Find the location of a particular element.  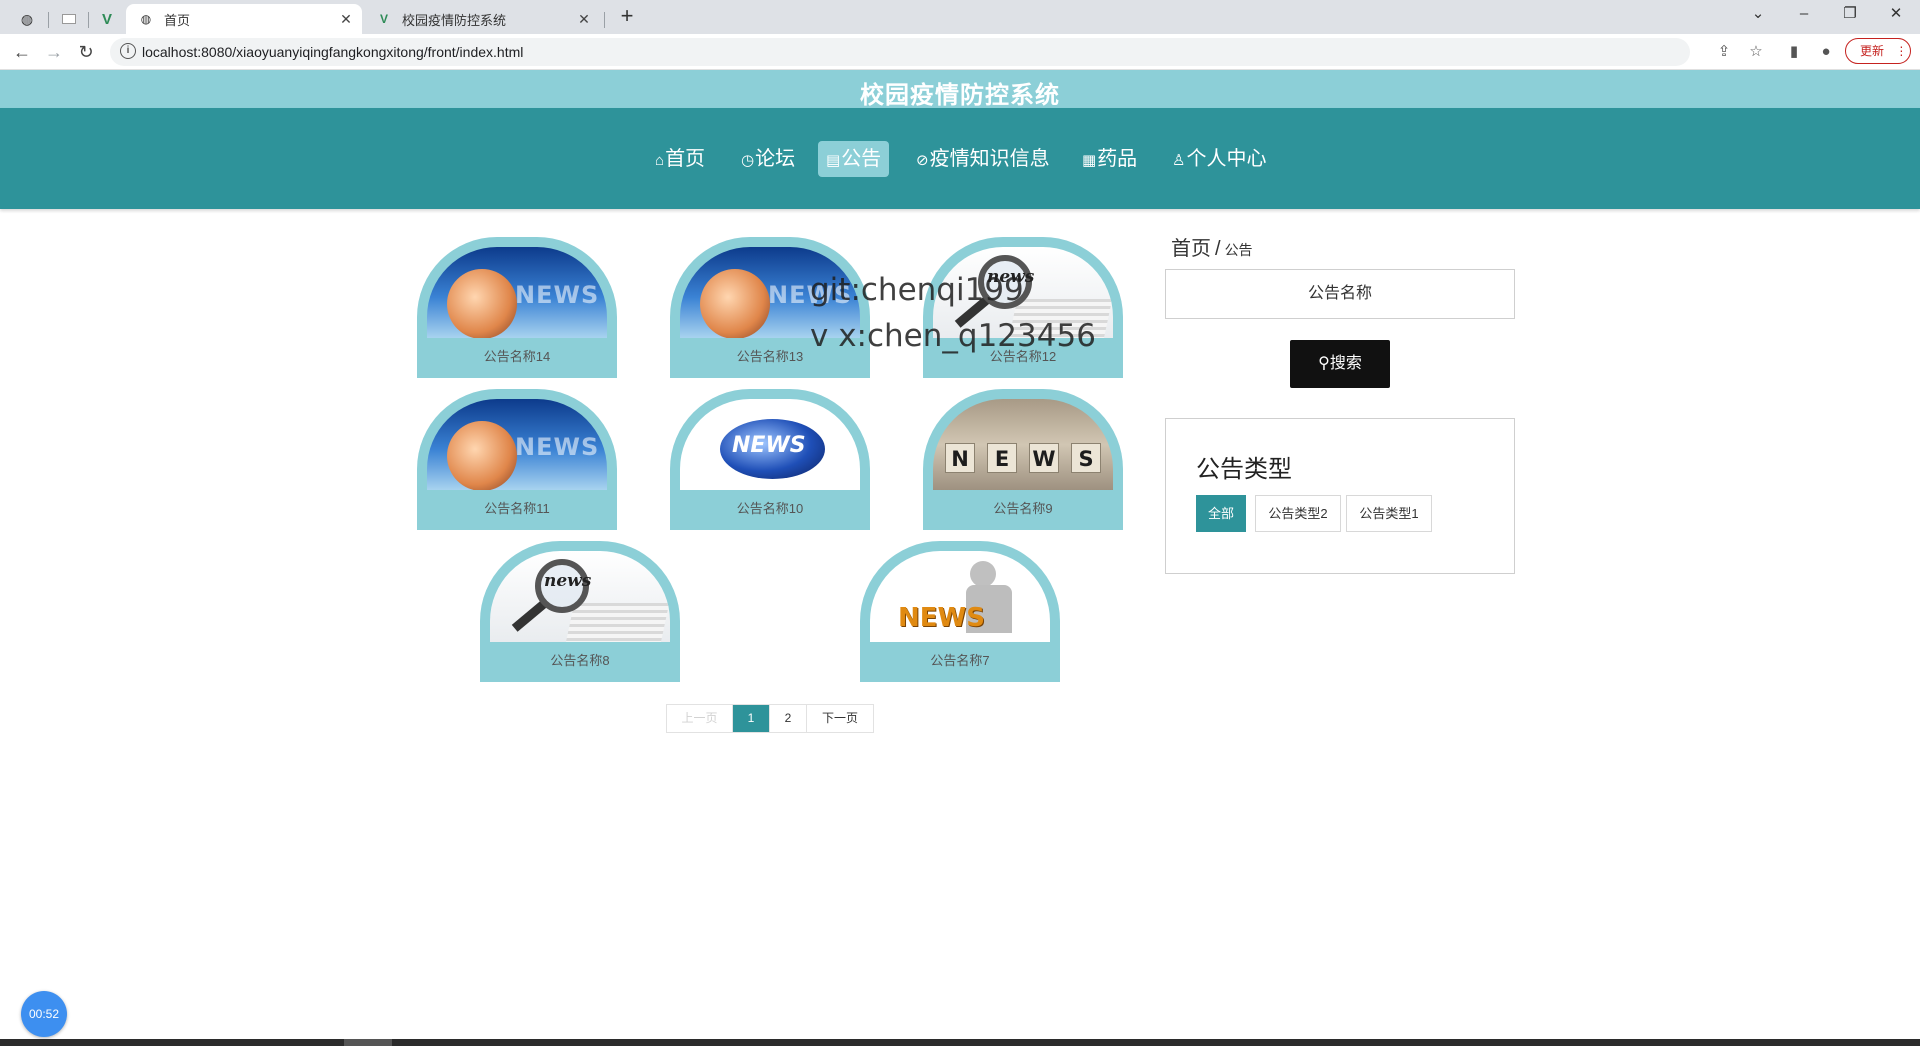

reload-button: ↻ is located at coordinates (86, 52).